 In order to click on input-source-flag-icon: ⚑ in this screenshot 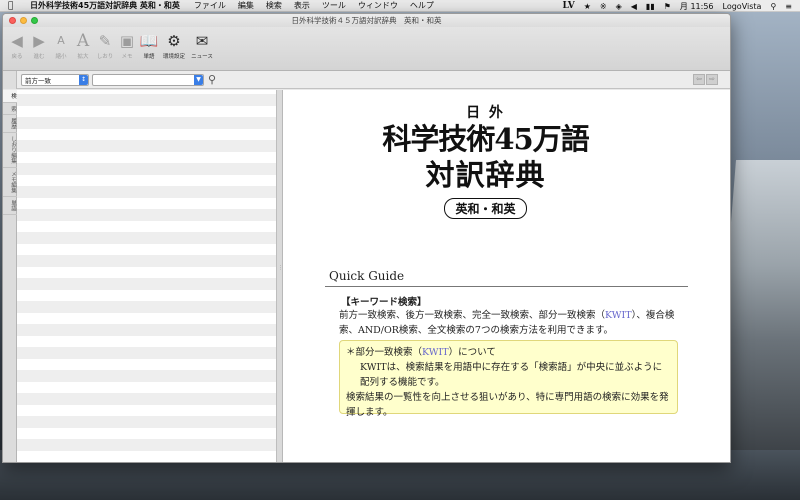, I will do `click(667, 6)`.